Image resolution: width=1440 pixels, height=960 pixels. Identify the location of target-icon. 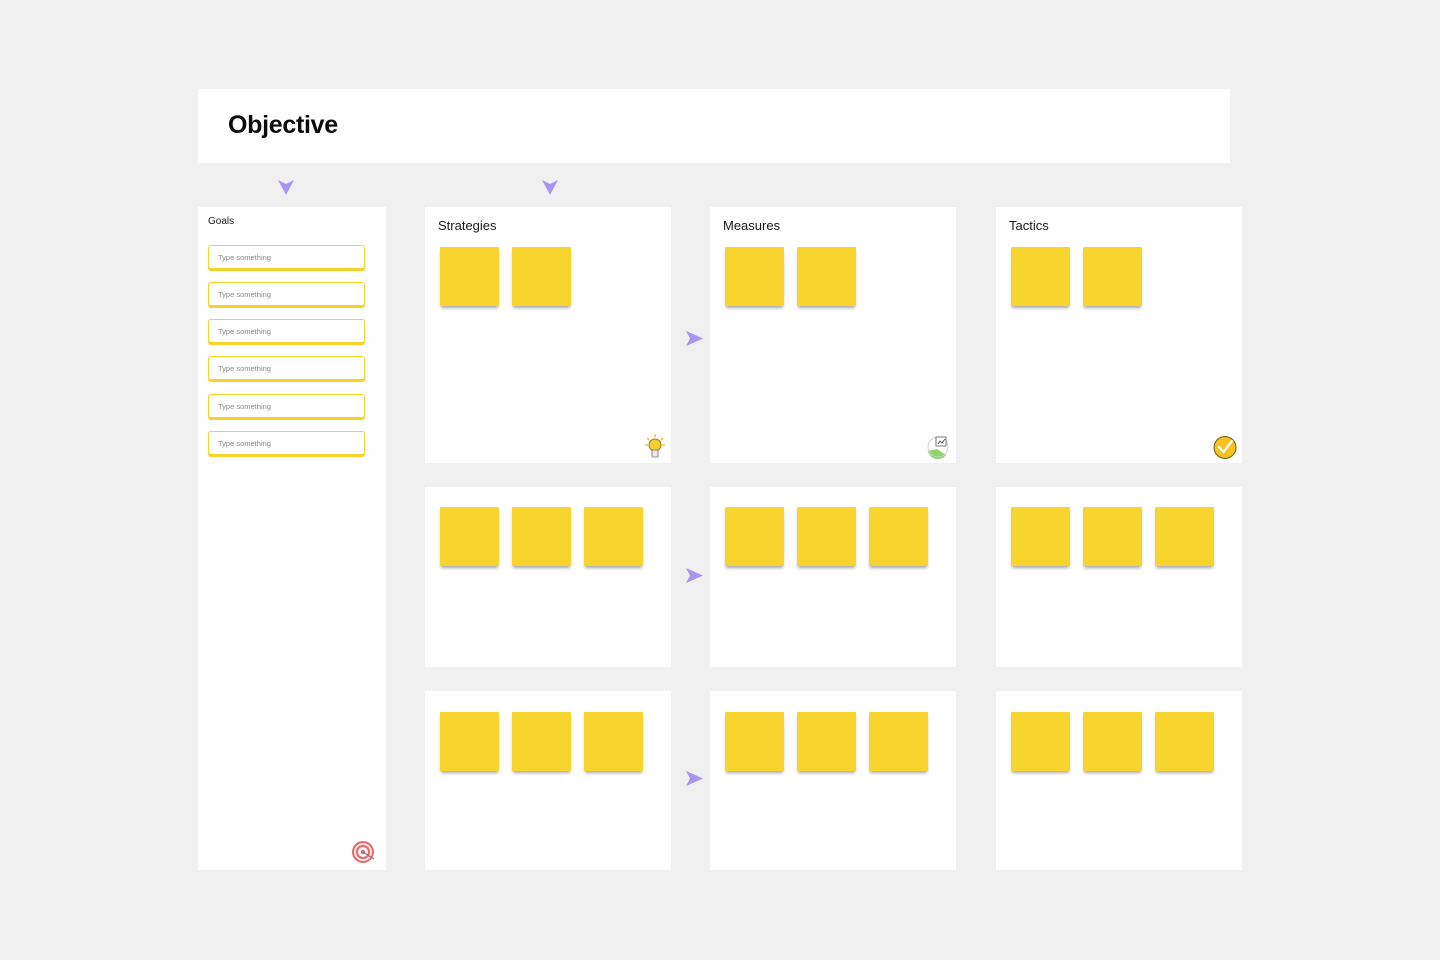
(363, 852).